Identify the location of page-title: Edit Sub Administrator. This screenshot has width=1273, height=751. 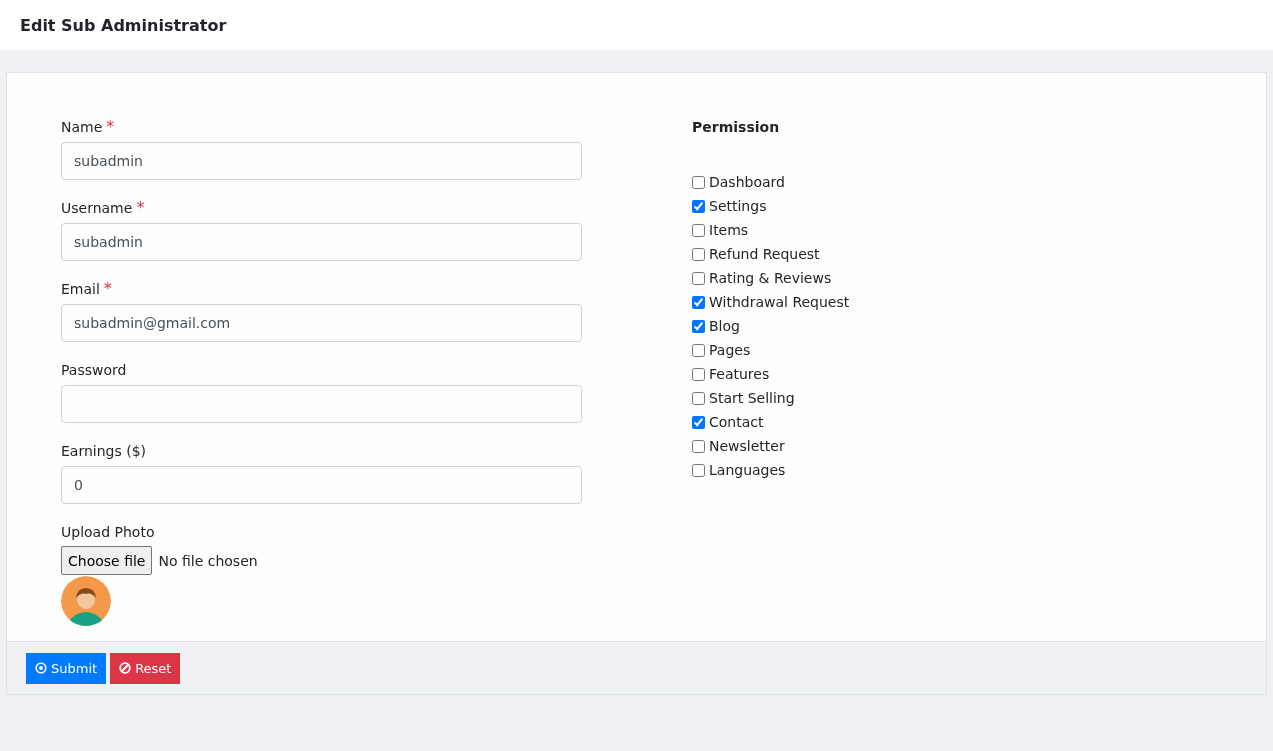
(123, 25).